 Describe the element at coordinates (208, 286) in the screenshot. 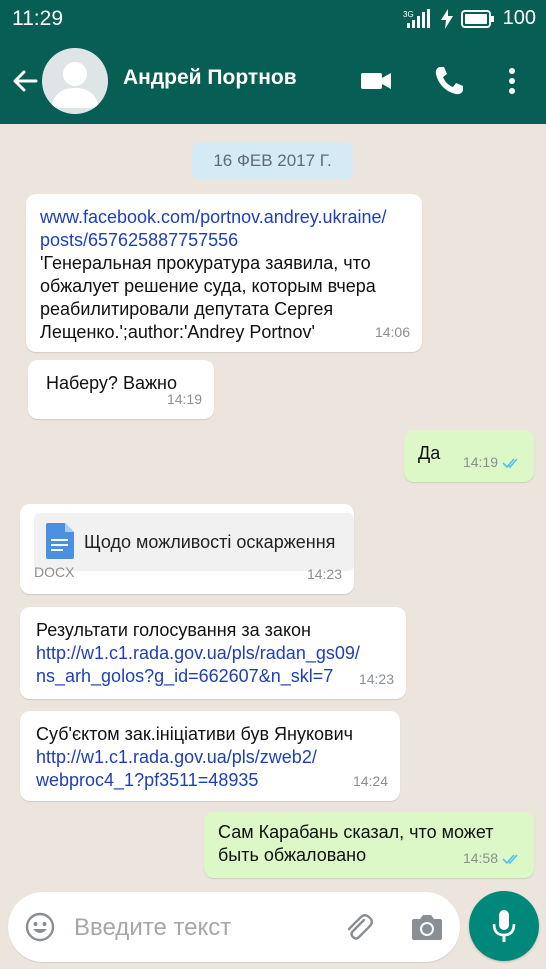

I see `message-line: обжалует решение суда, которым вчера` at that location.